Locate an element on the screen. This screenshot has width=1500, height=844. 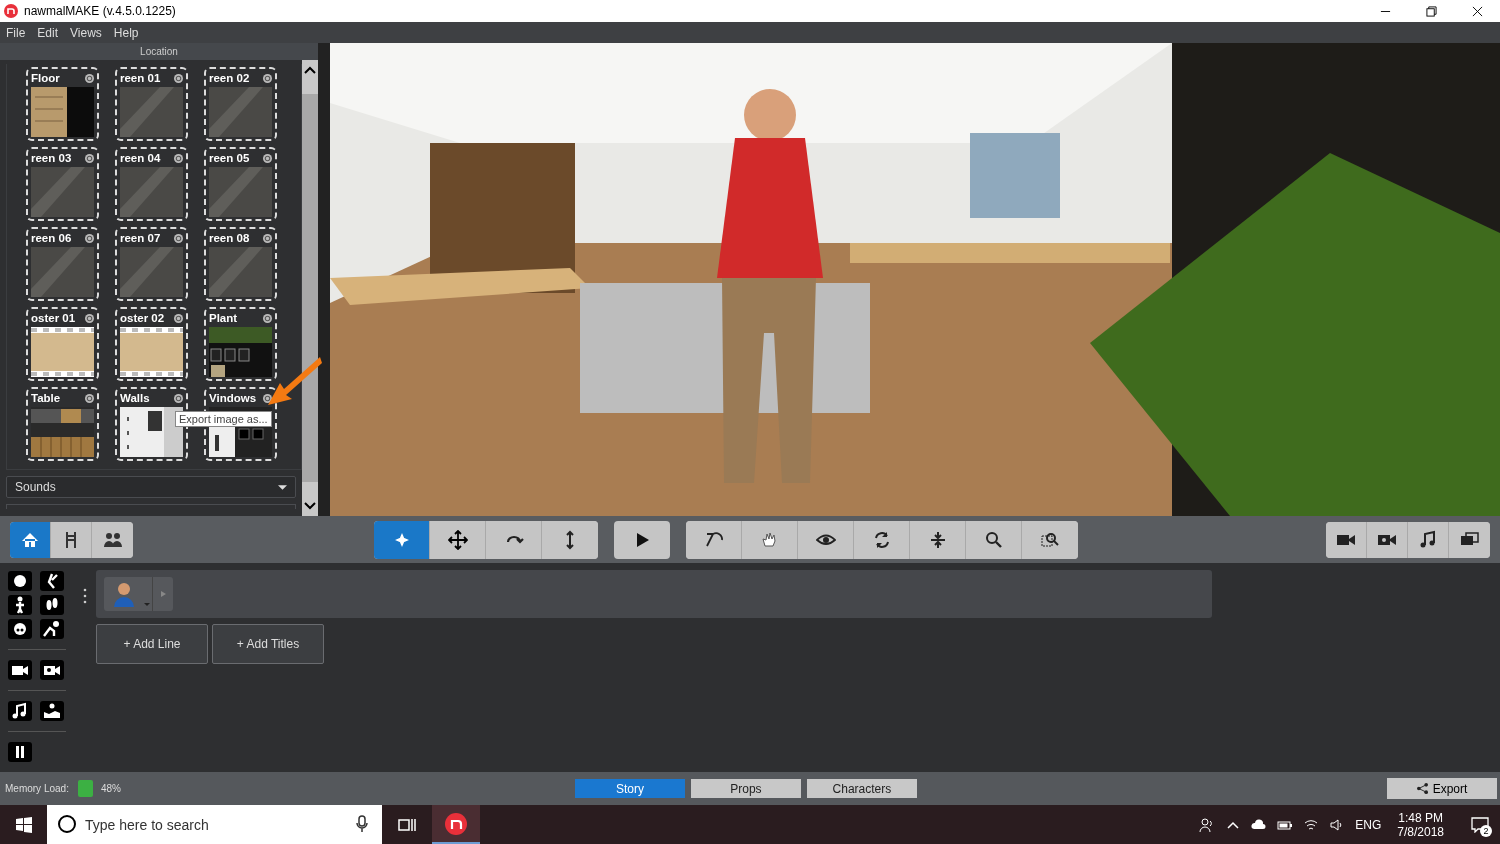
tab: Characters is located at coordinates (861, 788).